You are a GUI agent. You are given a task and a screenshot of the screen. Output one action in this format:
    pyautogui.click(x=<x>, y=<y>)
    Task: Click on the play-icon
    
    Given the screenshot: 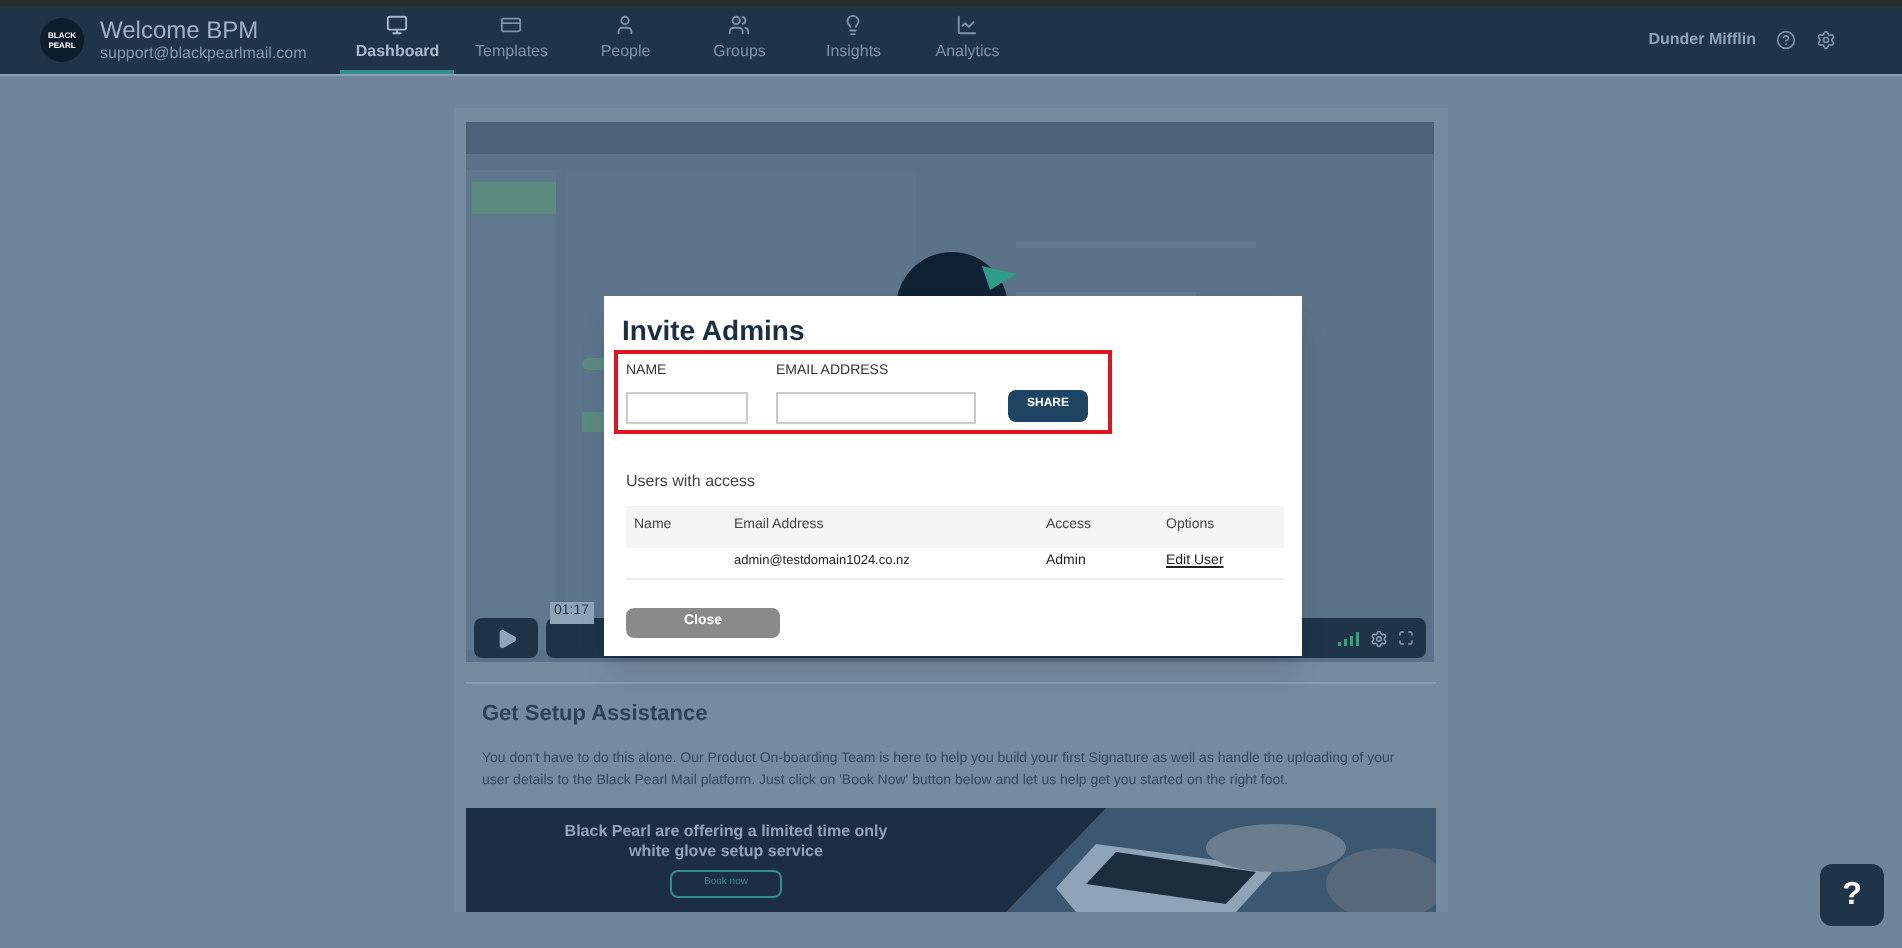 What is the action you would take?
    pyautogui.click(x=506, y=638)
    